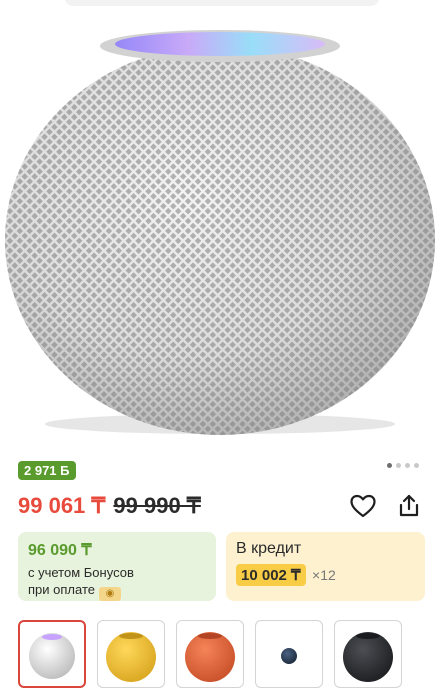 This screenshot has height=699, width=443. I want to click on credit-card: В кредит 10 002 ₸ ×12, so click(325, 566).